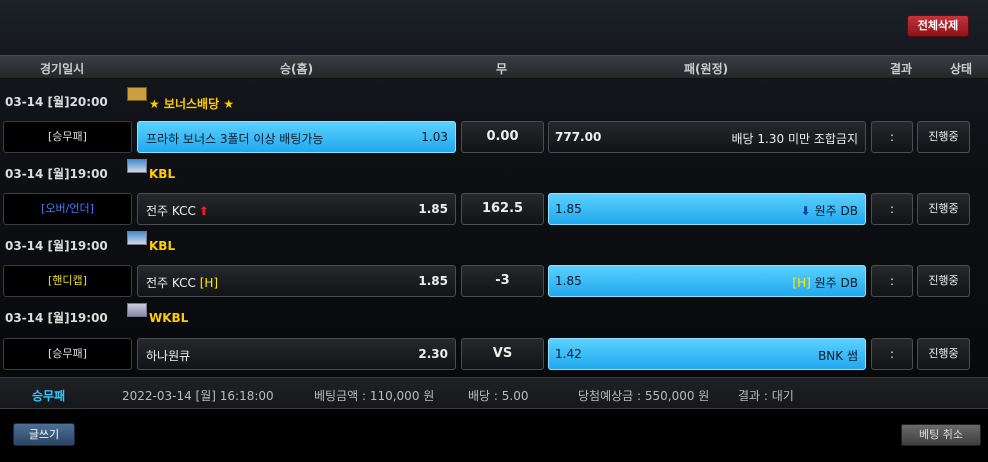 This screenshot has height=462, width=988. What do you see at coordinates (137, 94) in the screenshot?
I see `bonus-icon` at bounding box center [137, 94].